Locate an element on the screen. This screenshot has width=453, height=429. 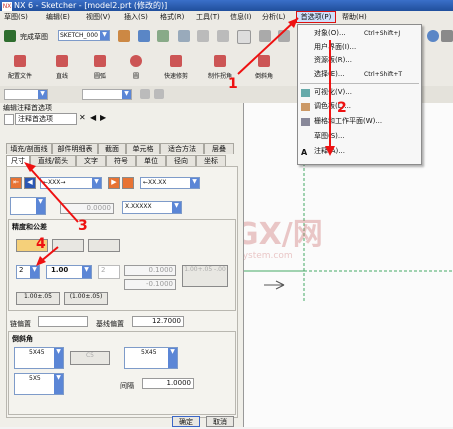
annotation-step-2: 2 is located at coordinates (342, 108).